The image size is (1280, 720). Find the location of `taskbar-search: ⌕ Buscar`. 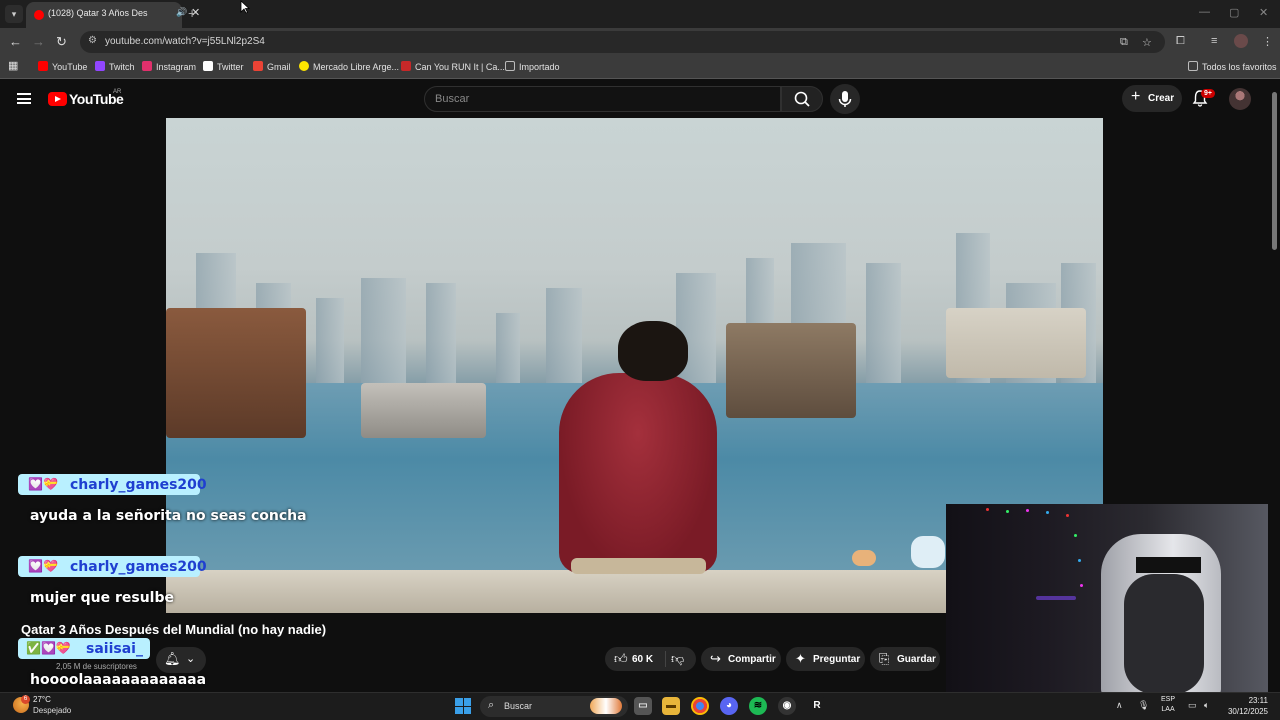

taskbar-search: ⌕ Buscar is located at coordinates (554, 706).